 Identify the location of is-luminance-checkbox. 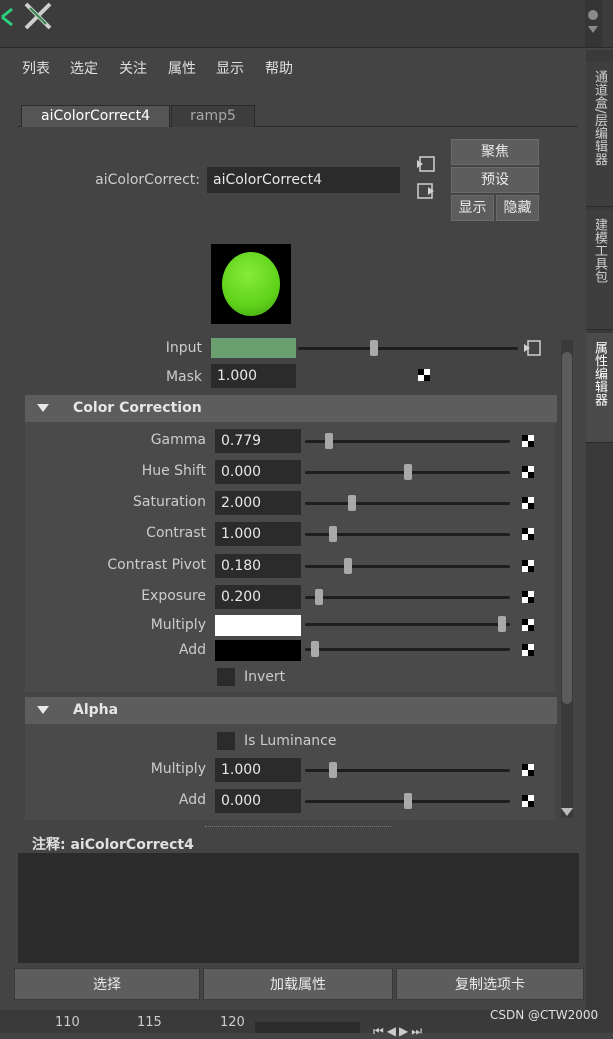
(226, 741).